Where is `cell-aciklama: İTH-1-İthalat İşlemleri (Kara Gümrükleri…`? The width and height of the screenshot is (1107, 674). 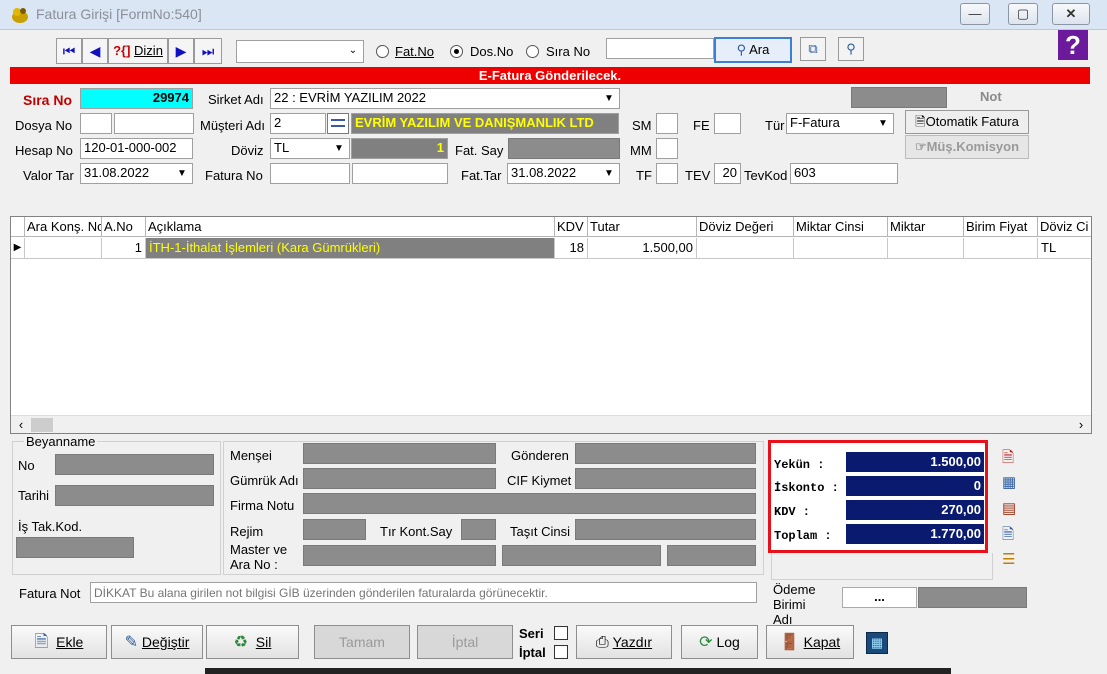 cell-aciklama: İTH-1-İthalat İşlemleri (Kara Gümrükleri… is located at coordinates (350, 248).